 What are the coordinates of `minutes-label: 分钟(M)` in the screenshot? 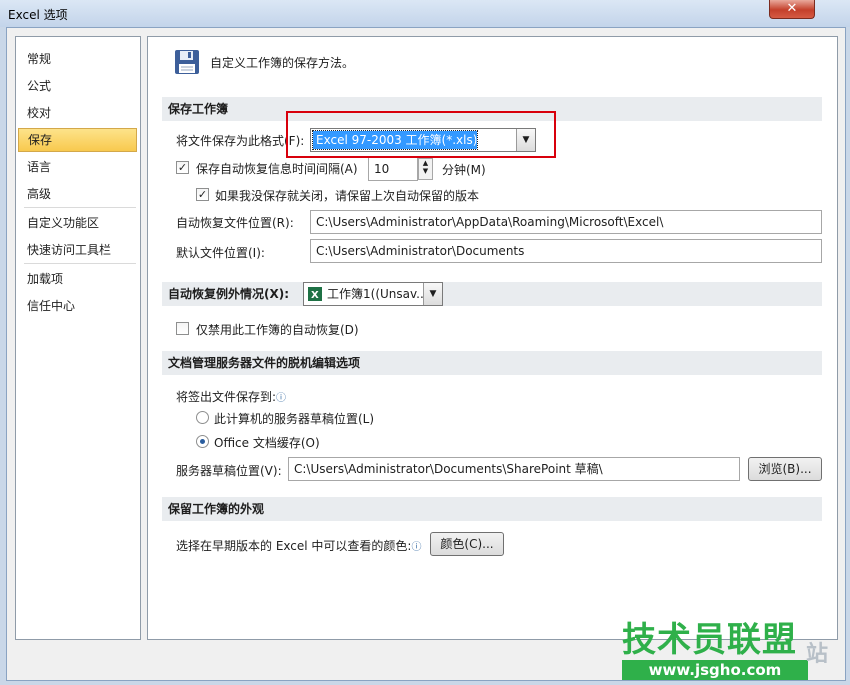 It's located at (464, 170).